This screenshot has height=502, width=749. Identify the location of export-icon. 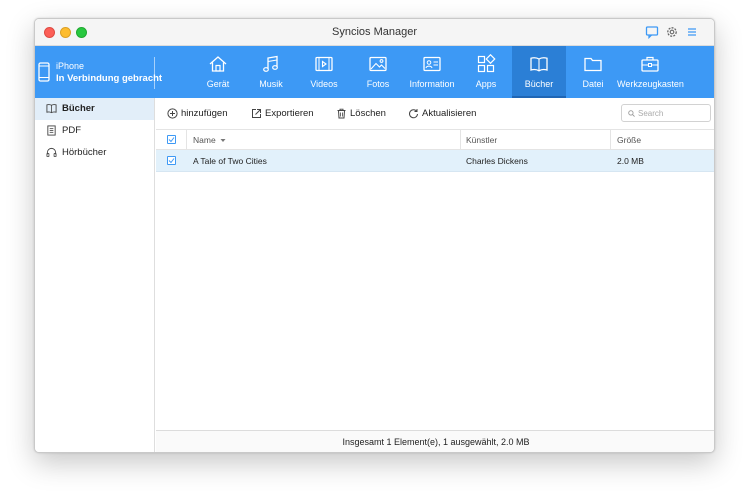
(256, 113).